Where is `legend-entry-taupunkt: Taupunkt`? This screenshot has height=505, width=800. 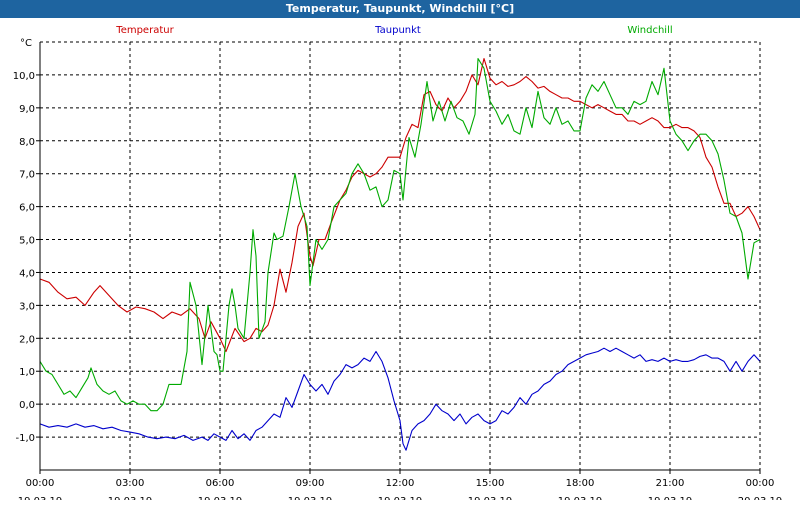
legend-entry-taupunkt: Taupunkt is located at coordinates (397, 30).